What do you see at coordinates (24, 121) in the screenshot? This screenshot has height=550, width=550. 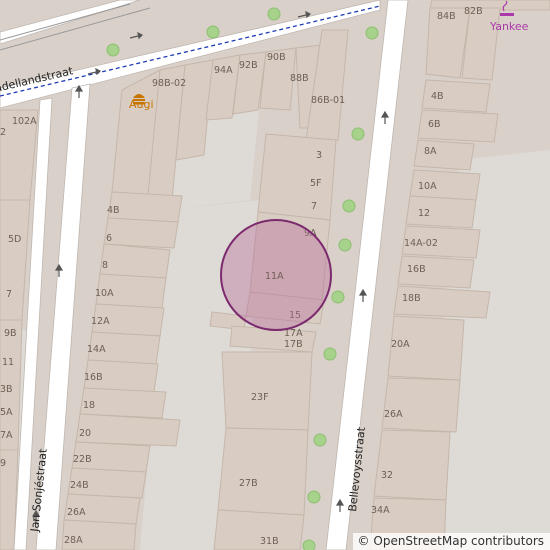 I see `house-number: 102A` at bounding box center [24, 121].